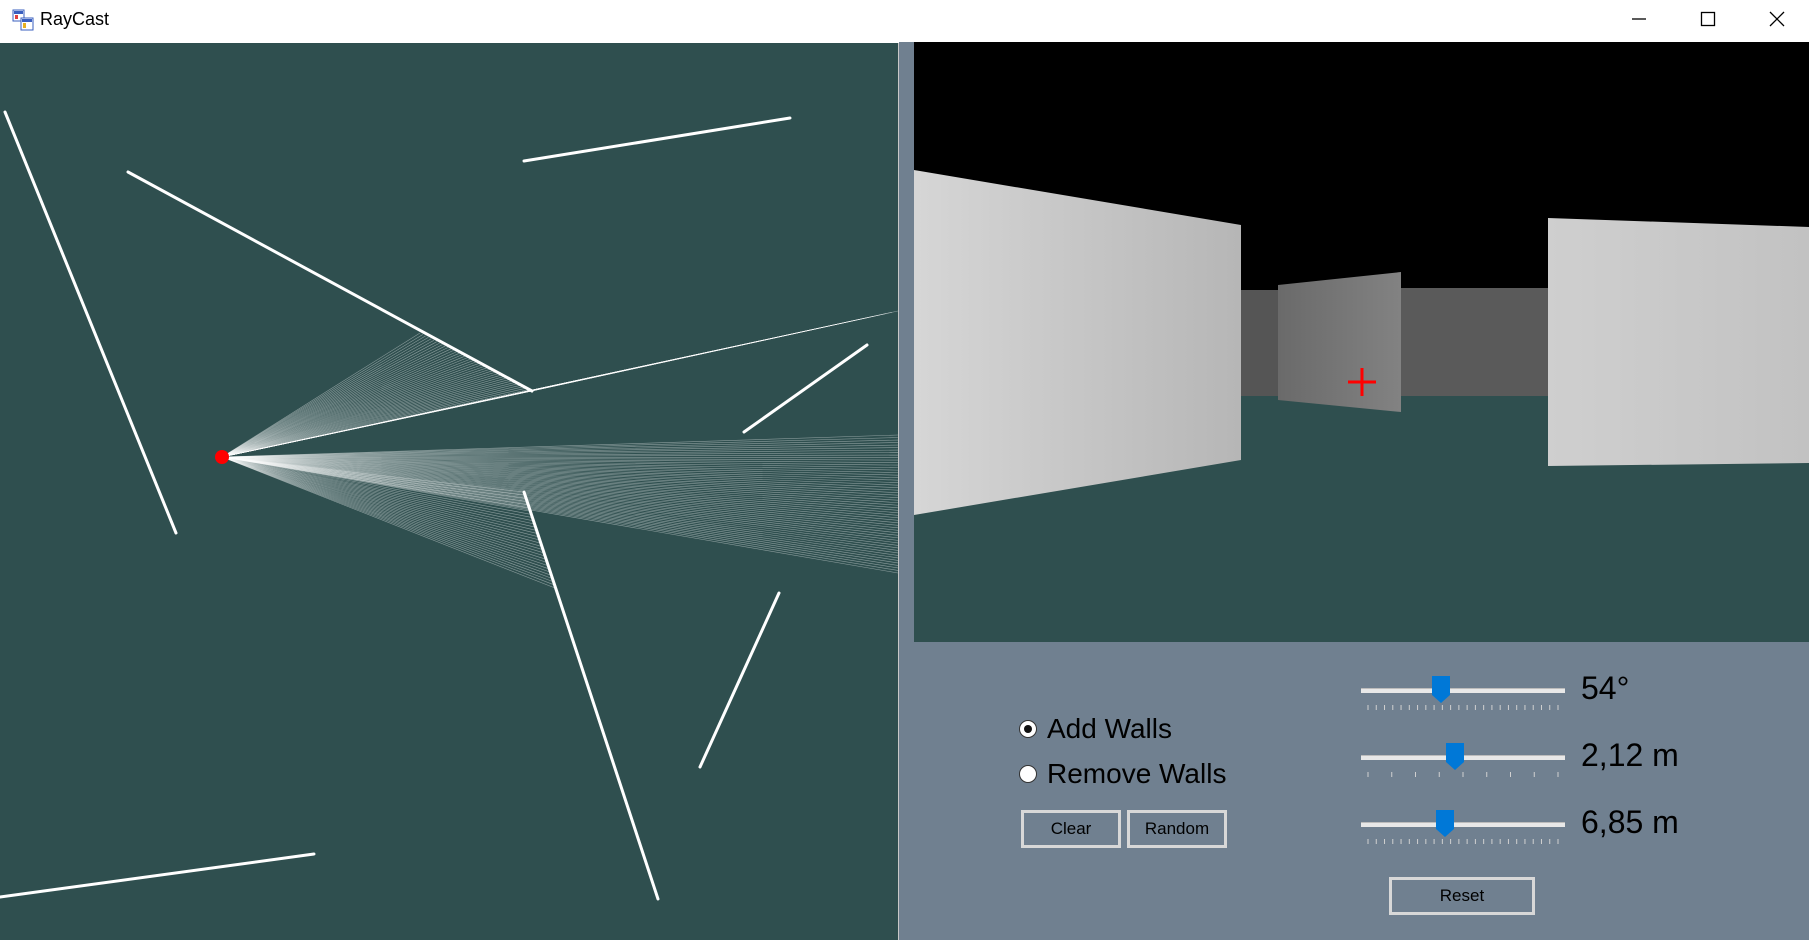 This screenshot has height=940, width=1809. Describe the element at coordinates (75, 19) in the screenshot. I see `window-title: RayCast` at that location.